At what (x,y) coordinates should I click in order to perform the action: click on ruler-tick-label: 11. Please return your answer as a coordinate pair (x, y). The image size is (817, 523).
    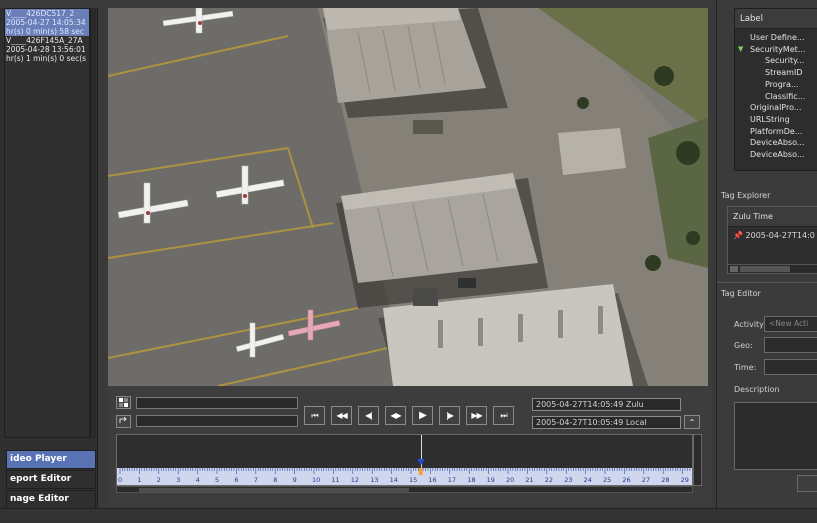
    Looking at the image, I should click on (335, 480).